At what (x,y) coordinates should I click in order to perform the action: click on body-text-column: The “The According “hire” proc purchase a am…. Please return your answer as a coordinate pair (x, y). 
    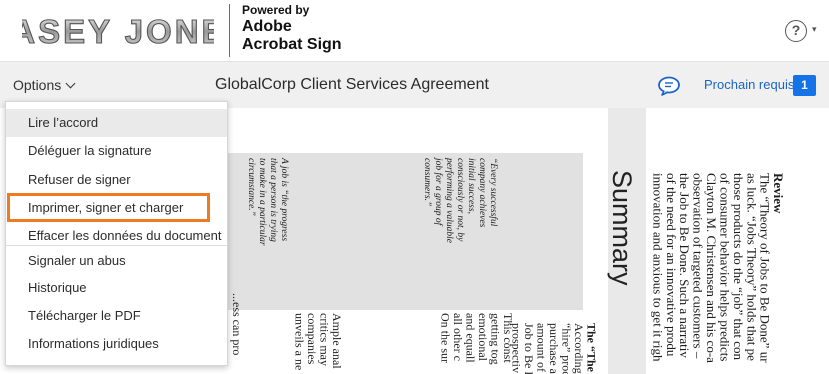
    Looking at the image, I should click on (554, 348).